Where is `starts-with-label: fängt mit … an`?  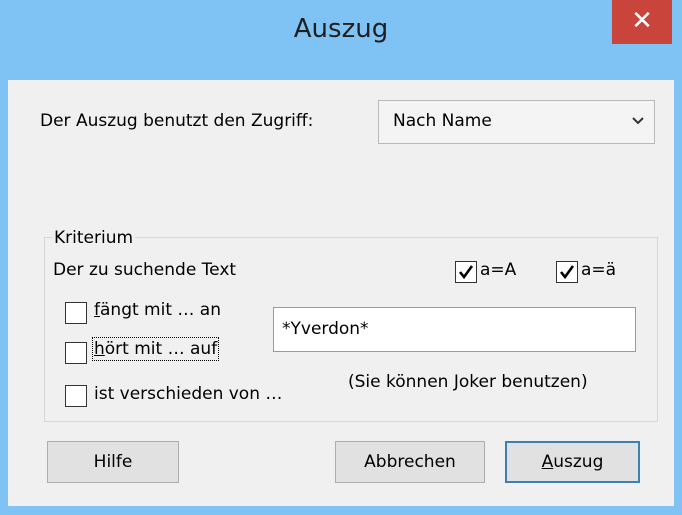
starts-with-label: fängt mit … an is located at coordinates (157, 310).